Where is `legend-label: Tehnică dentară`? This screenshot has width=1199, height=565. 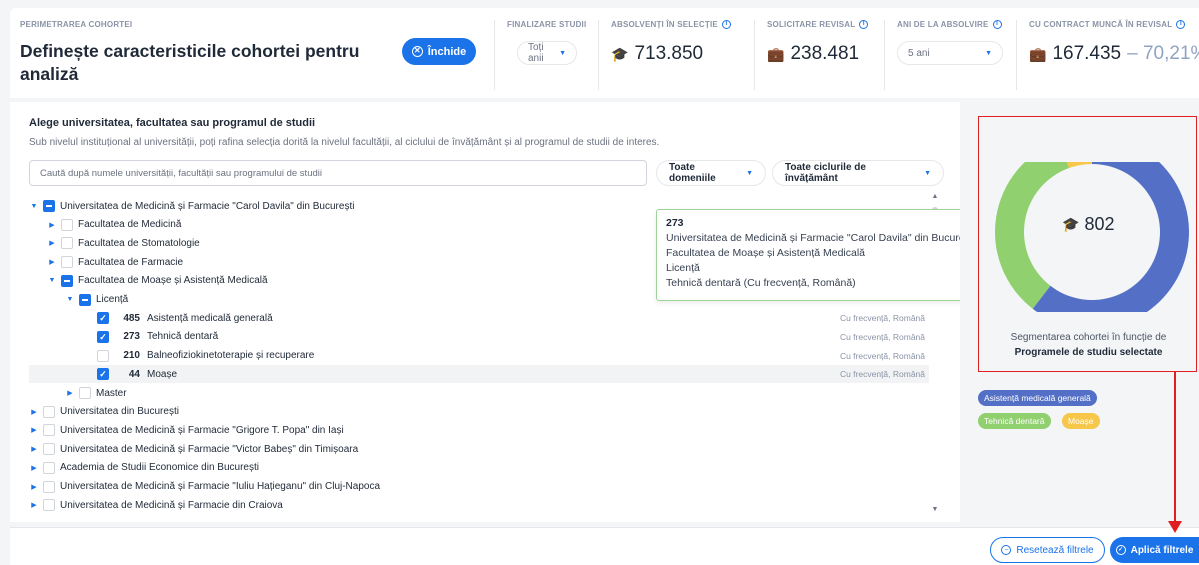 legend-label: Tehnică dentară is located at coordinates (1014, 421).